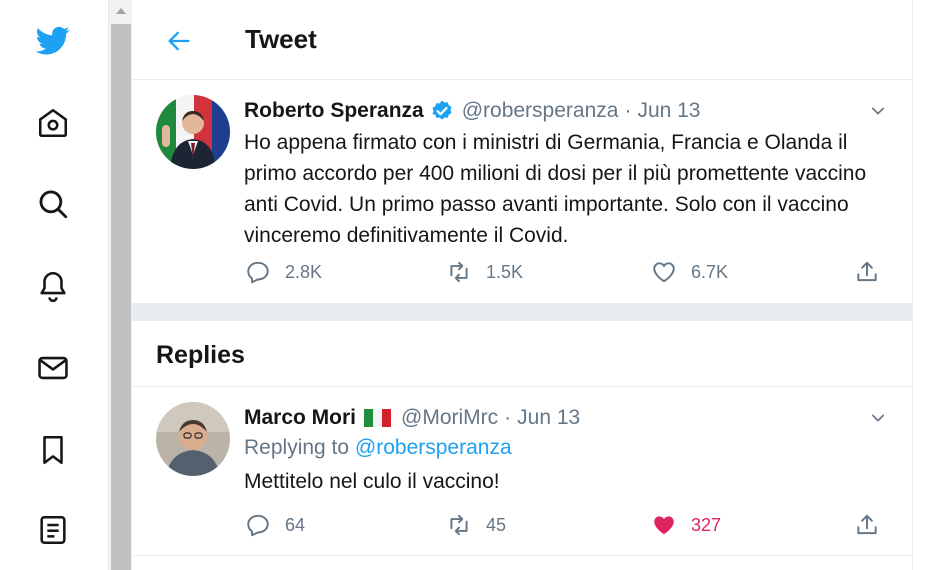  I want to click on tweet-options-button, so click(878, 111).